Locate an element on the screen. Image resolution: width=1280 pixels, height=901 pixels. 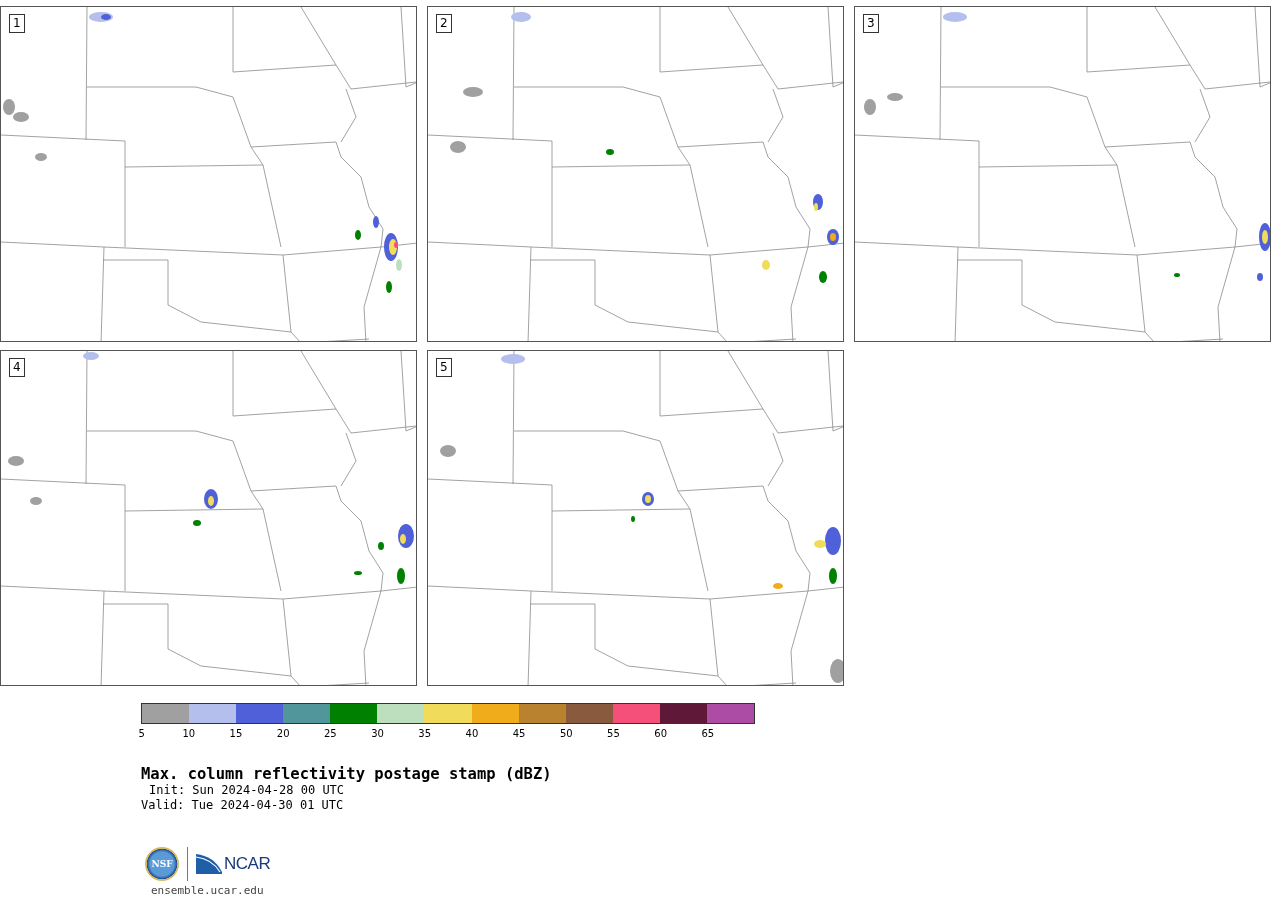
panel-number: 5 is located at coordinates (444, 367).